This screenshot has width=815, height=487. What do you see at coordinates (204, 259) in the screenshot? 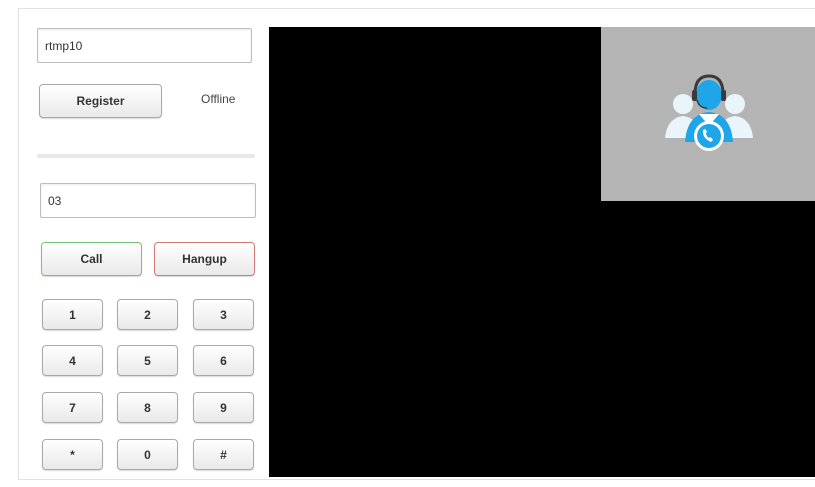
I see `hangup-button: Hangup` at bounding box center [204, 259].